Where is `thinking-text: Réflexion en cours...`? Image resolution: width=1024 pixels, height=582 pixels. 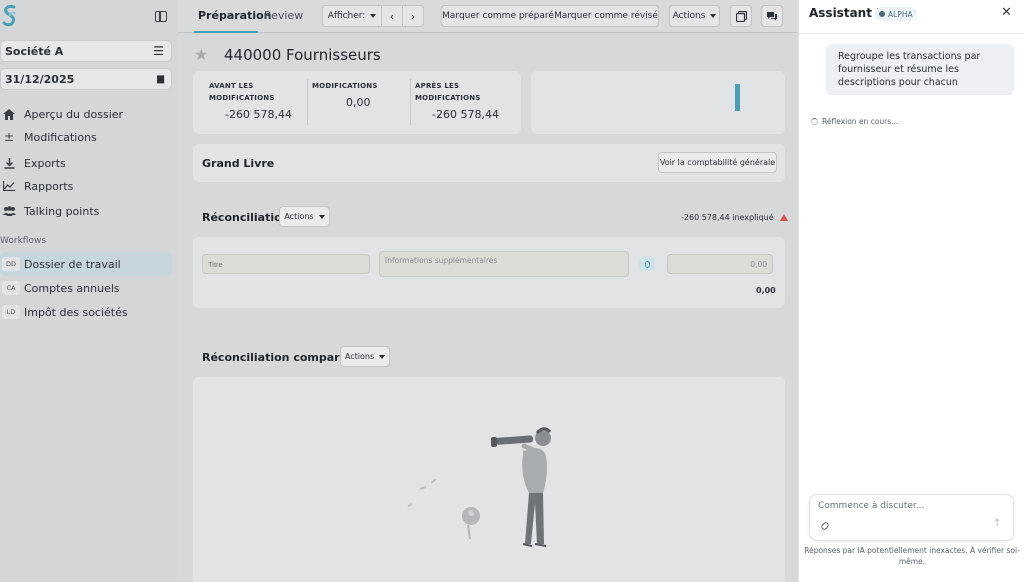
thinking-text: Réflexion en cours... is located at coordinates (860, 121).